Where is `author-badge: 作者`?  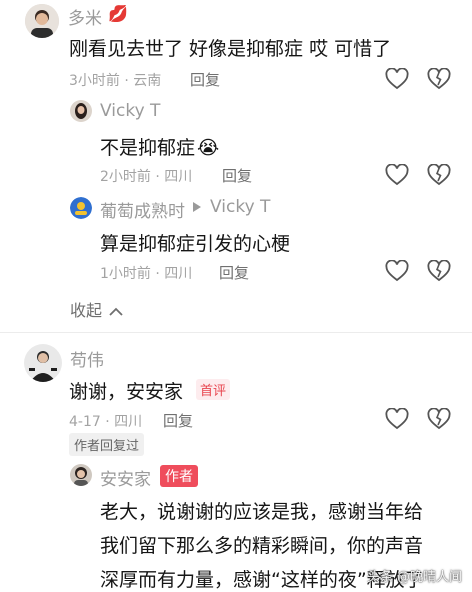 author-badge: 作者 is located at coordinates (179, 476).